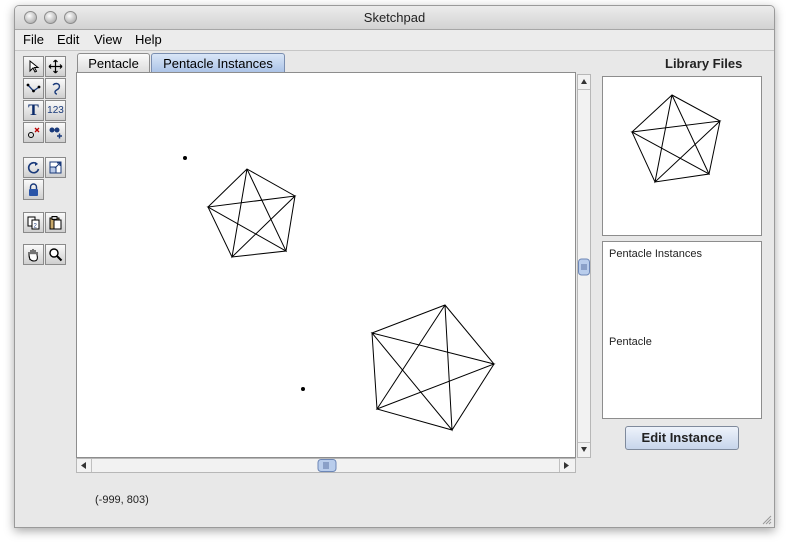  I want to click on horizontal-scrollbar, so click(326, 465).